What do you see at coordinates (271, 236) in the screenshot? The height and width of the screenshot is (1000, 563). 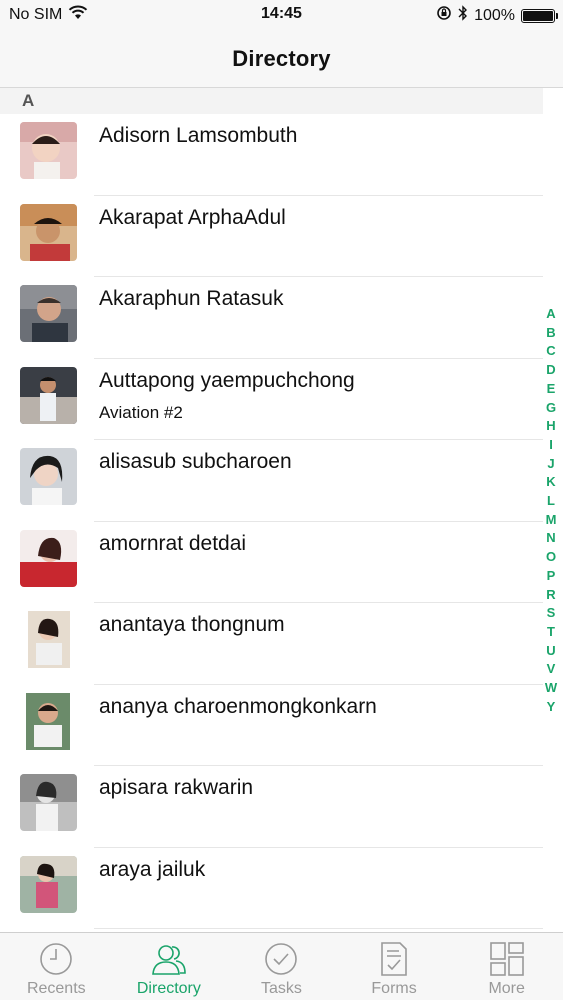 I see `contact-row: Akarapat ArphaAdul` at bounding box center [271, 236].